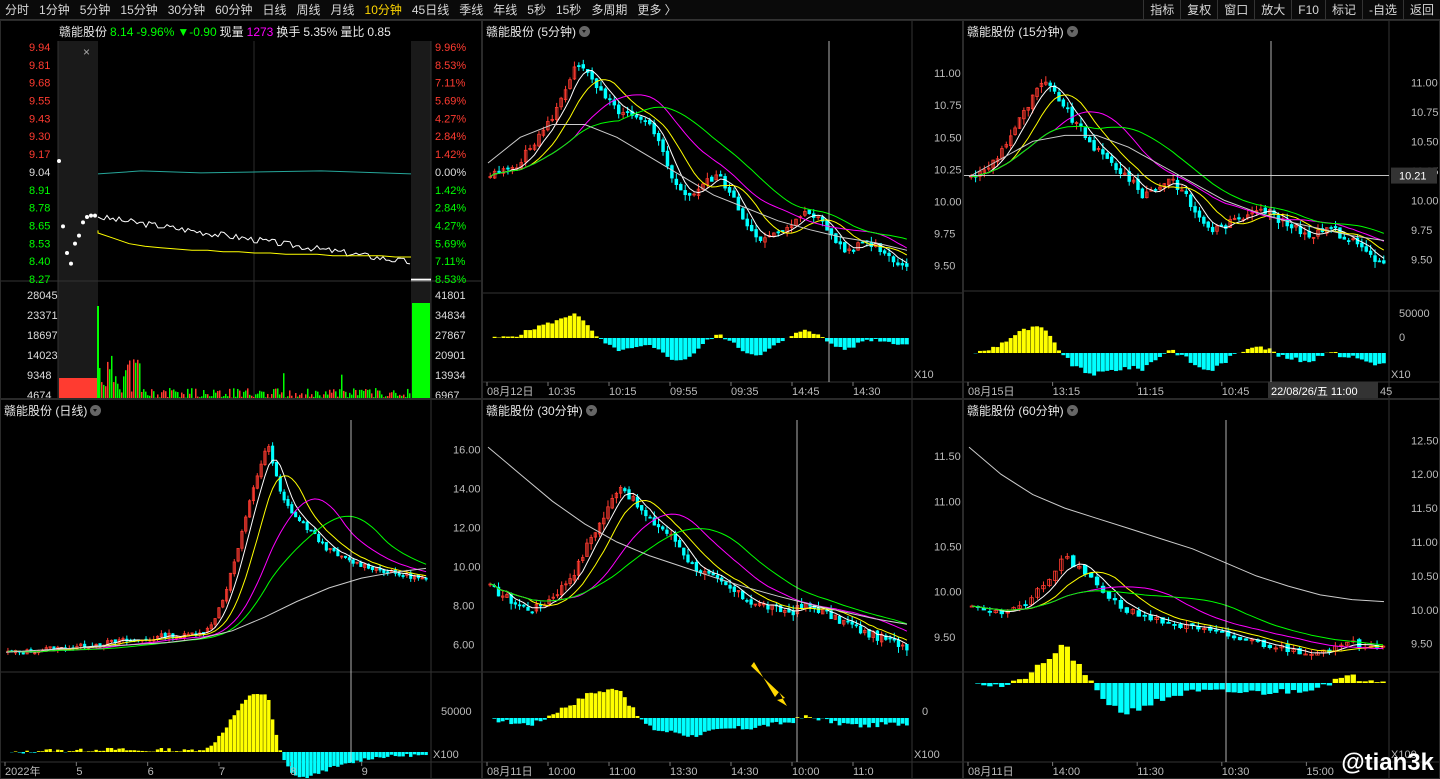  What do you see at coordinates (86, 52) in the screenshot?
I see `close-icon: ×` at bounding box center [86, 52].